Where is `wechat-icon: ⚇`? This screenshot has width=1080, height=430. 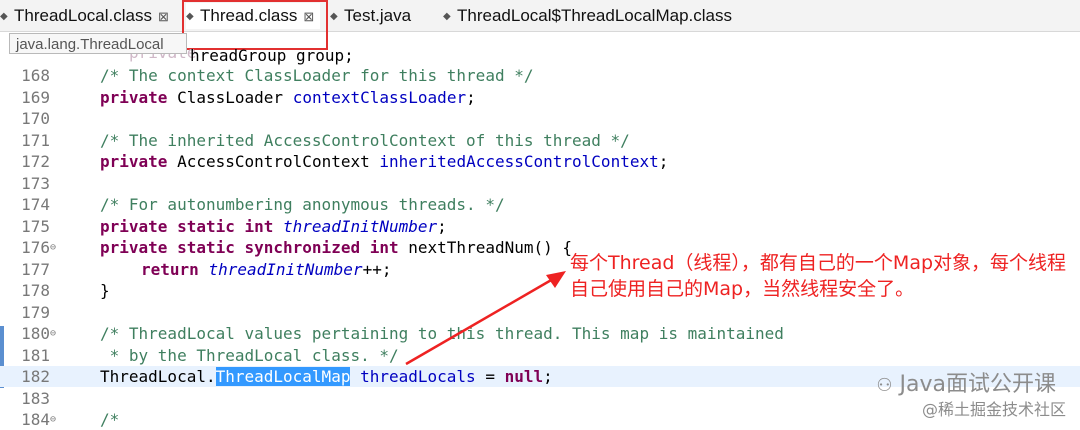 wechat-icon: ⚇ is located at coordinates (884, 385).